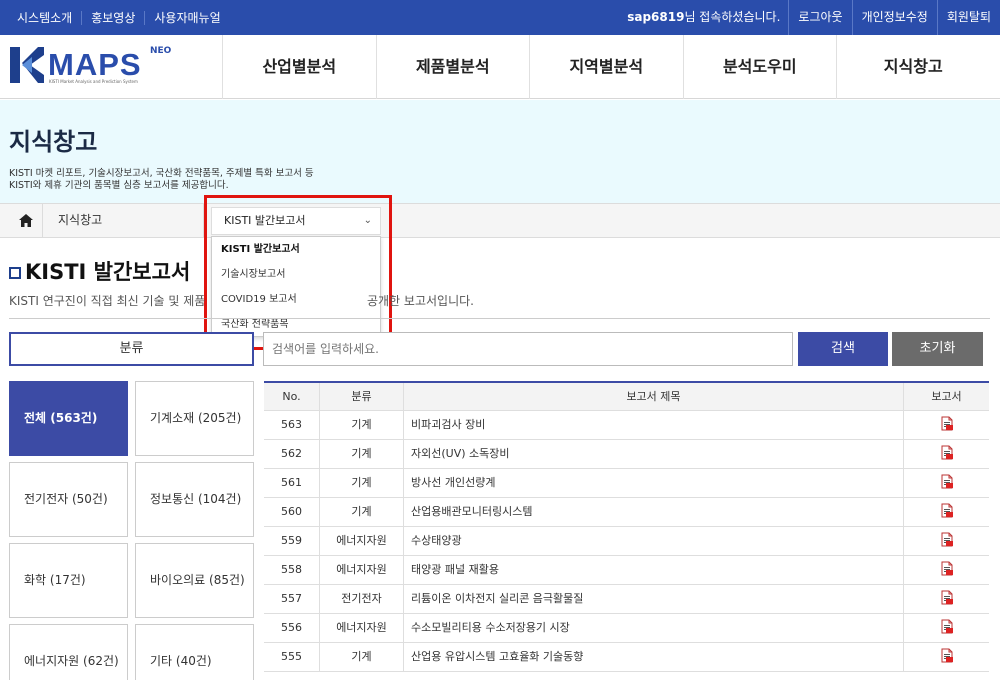 This screenshot has height=680, width=1000. I want to click on table-row: 557 전기전자 리튬이온 이차전지 실리콘 음극활물질, so click(626, 599).